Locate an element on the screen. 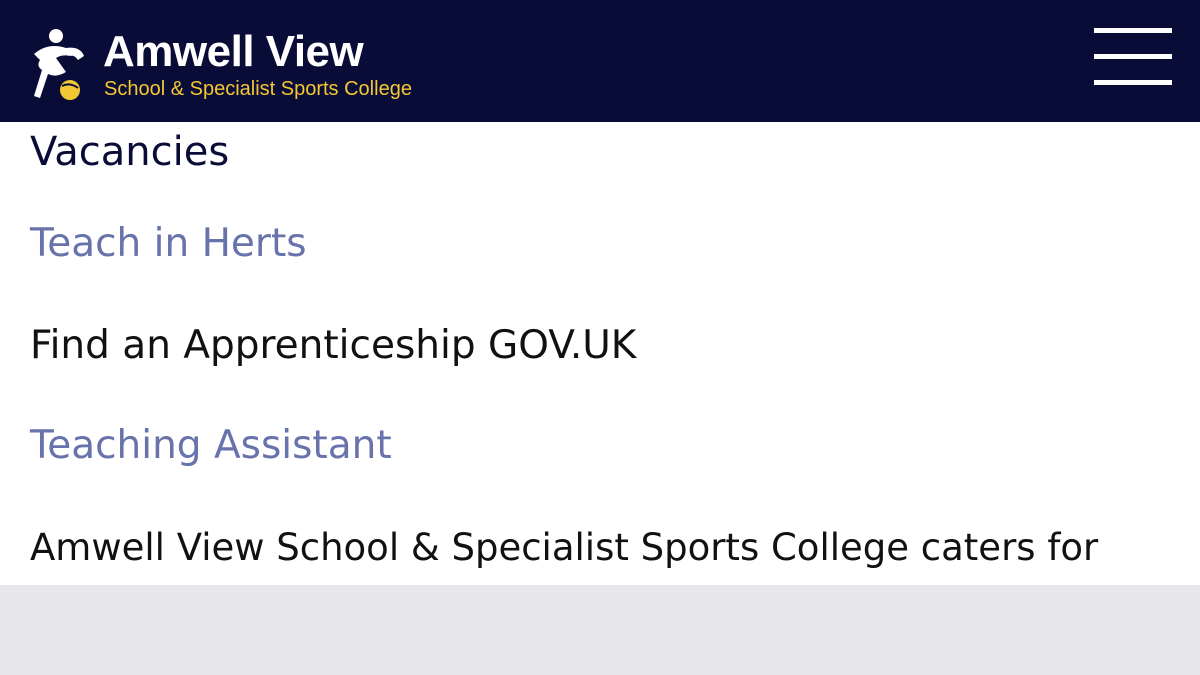 Image resolution: width=1200 pixels, height=675 pixels. brand-tagline: School & Specialist Sports College is located at coordinates (258, 89).